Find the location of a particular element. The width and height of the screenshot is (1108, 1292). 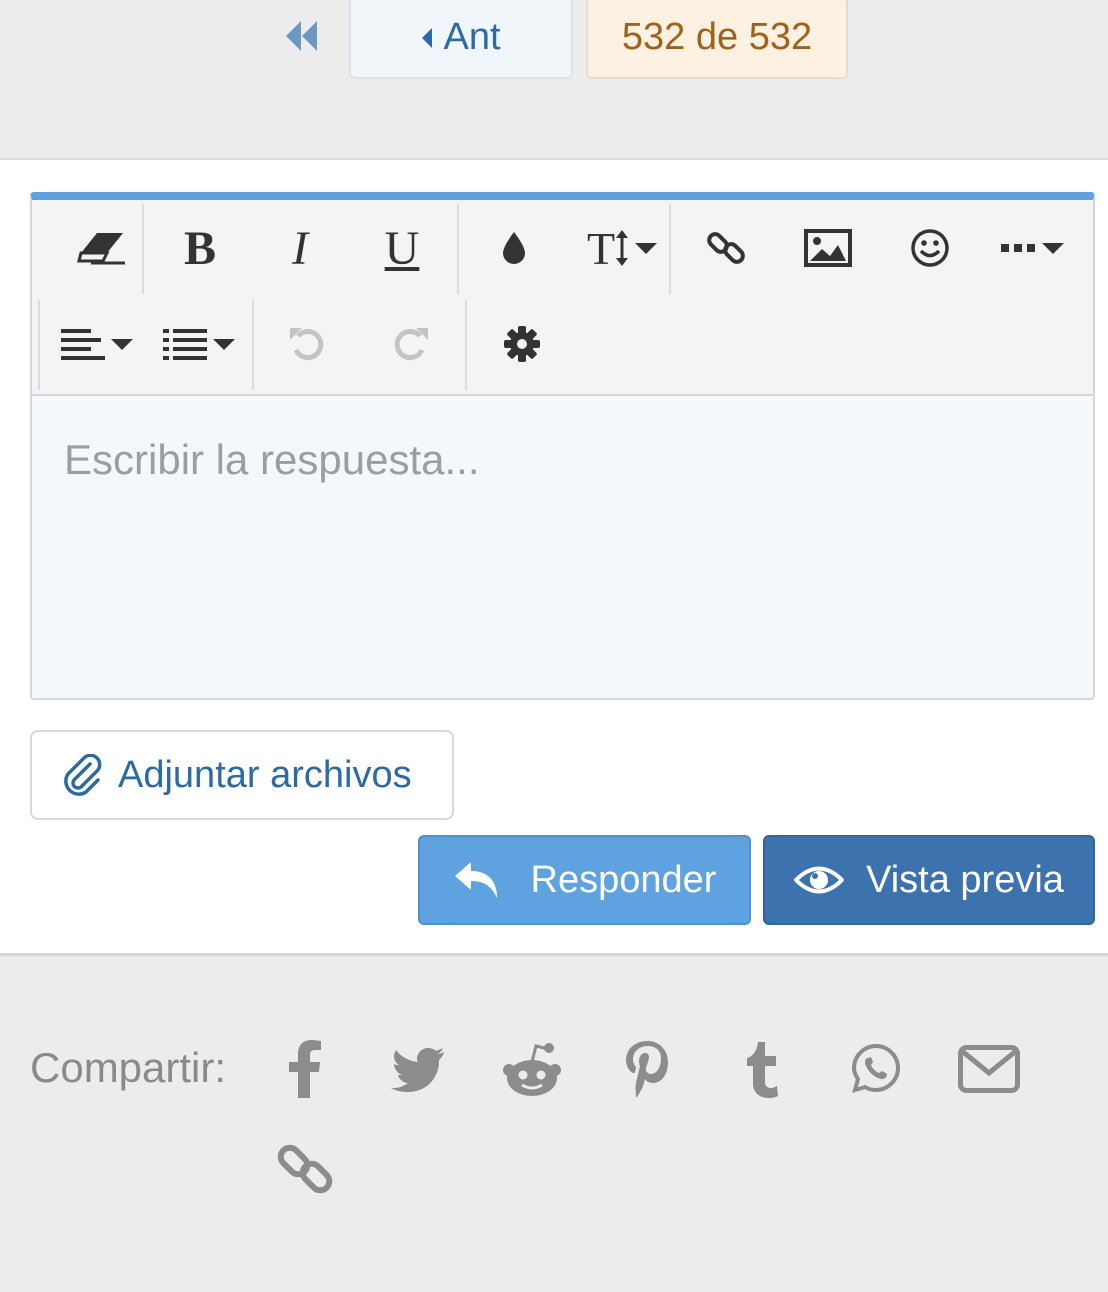

bold-button: B is located at coordinates (200, 248).